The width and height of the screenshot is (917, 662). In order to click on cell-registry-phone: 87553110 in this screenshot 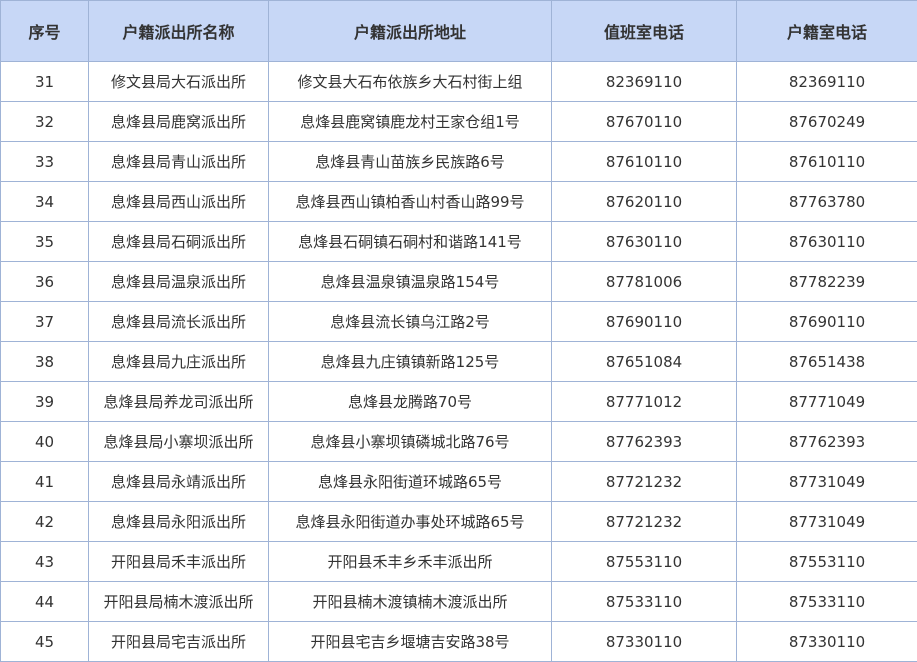, I will do `click(827, 562)`.